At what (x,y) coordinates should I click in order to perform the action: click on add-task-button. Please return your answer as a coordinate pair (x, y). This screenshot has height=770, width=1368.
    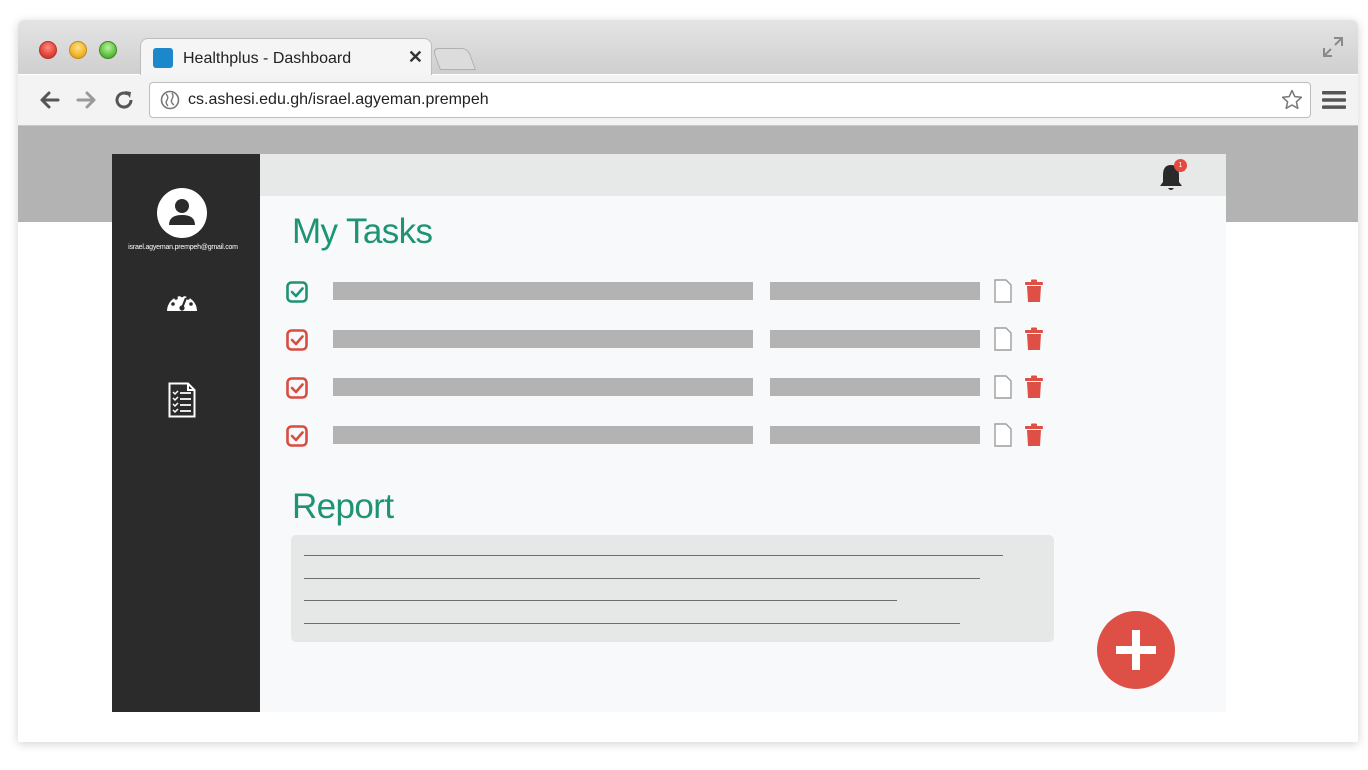
    Looking at the image, I should click on (1136, 650).